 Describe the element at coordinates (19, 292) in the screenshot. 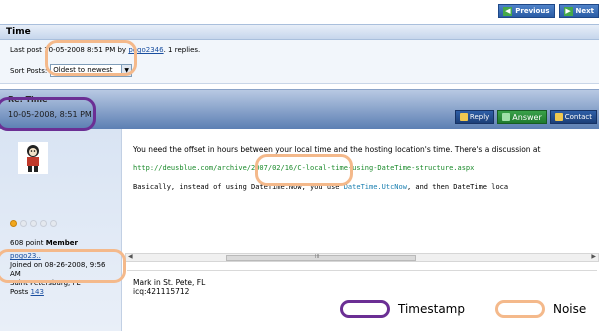

I see `posts-label: Posts` at that location.